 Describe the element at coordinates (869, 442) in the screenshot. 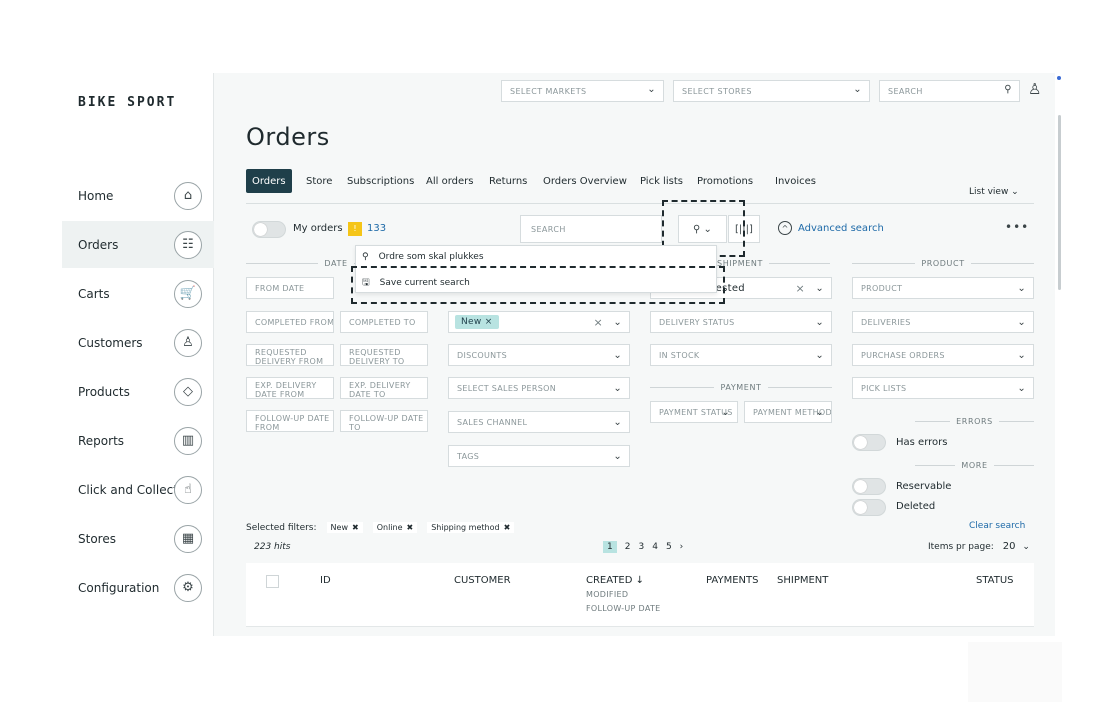

I see `has-errors-toggle` at that location.